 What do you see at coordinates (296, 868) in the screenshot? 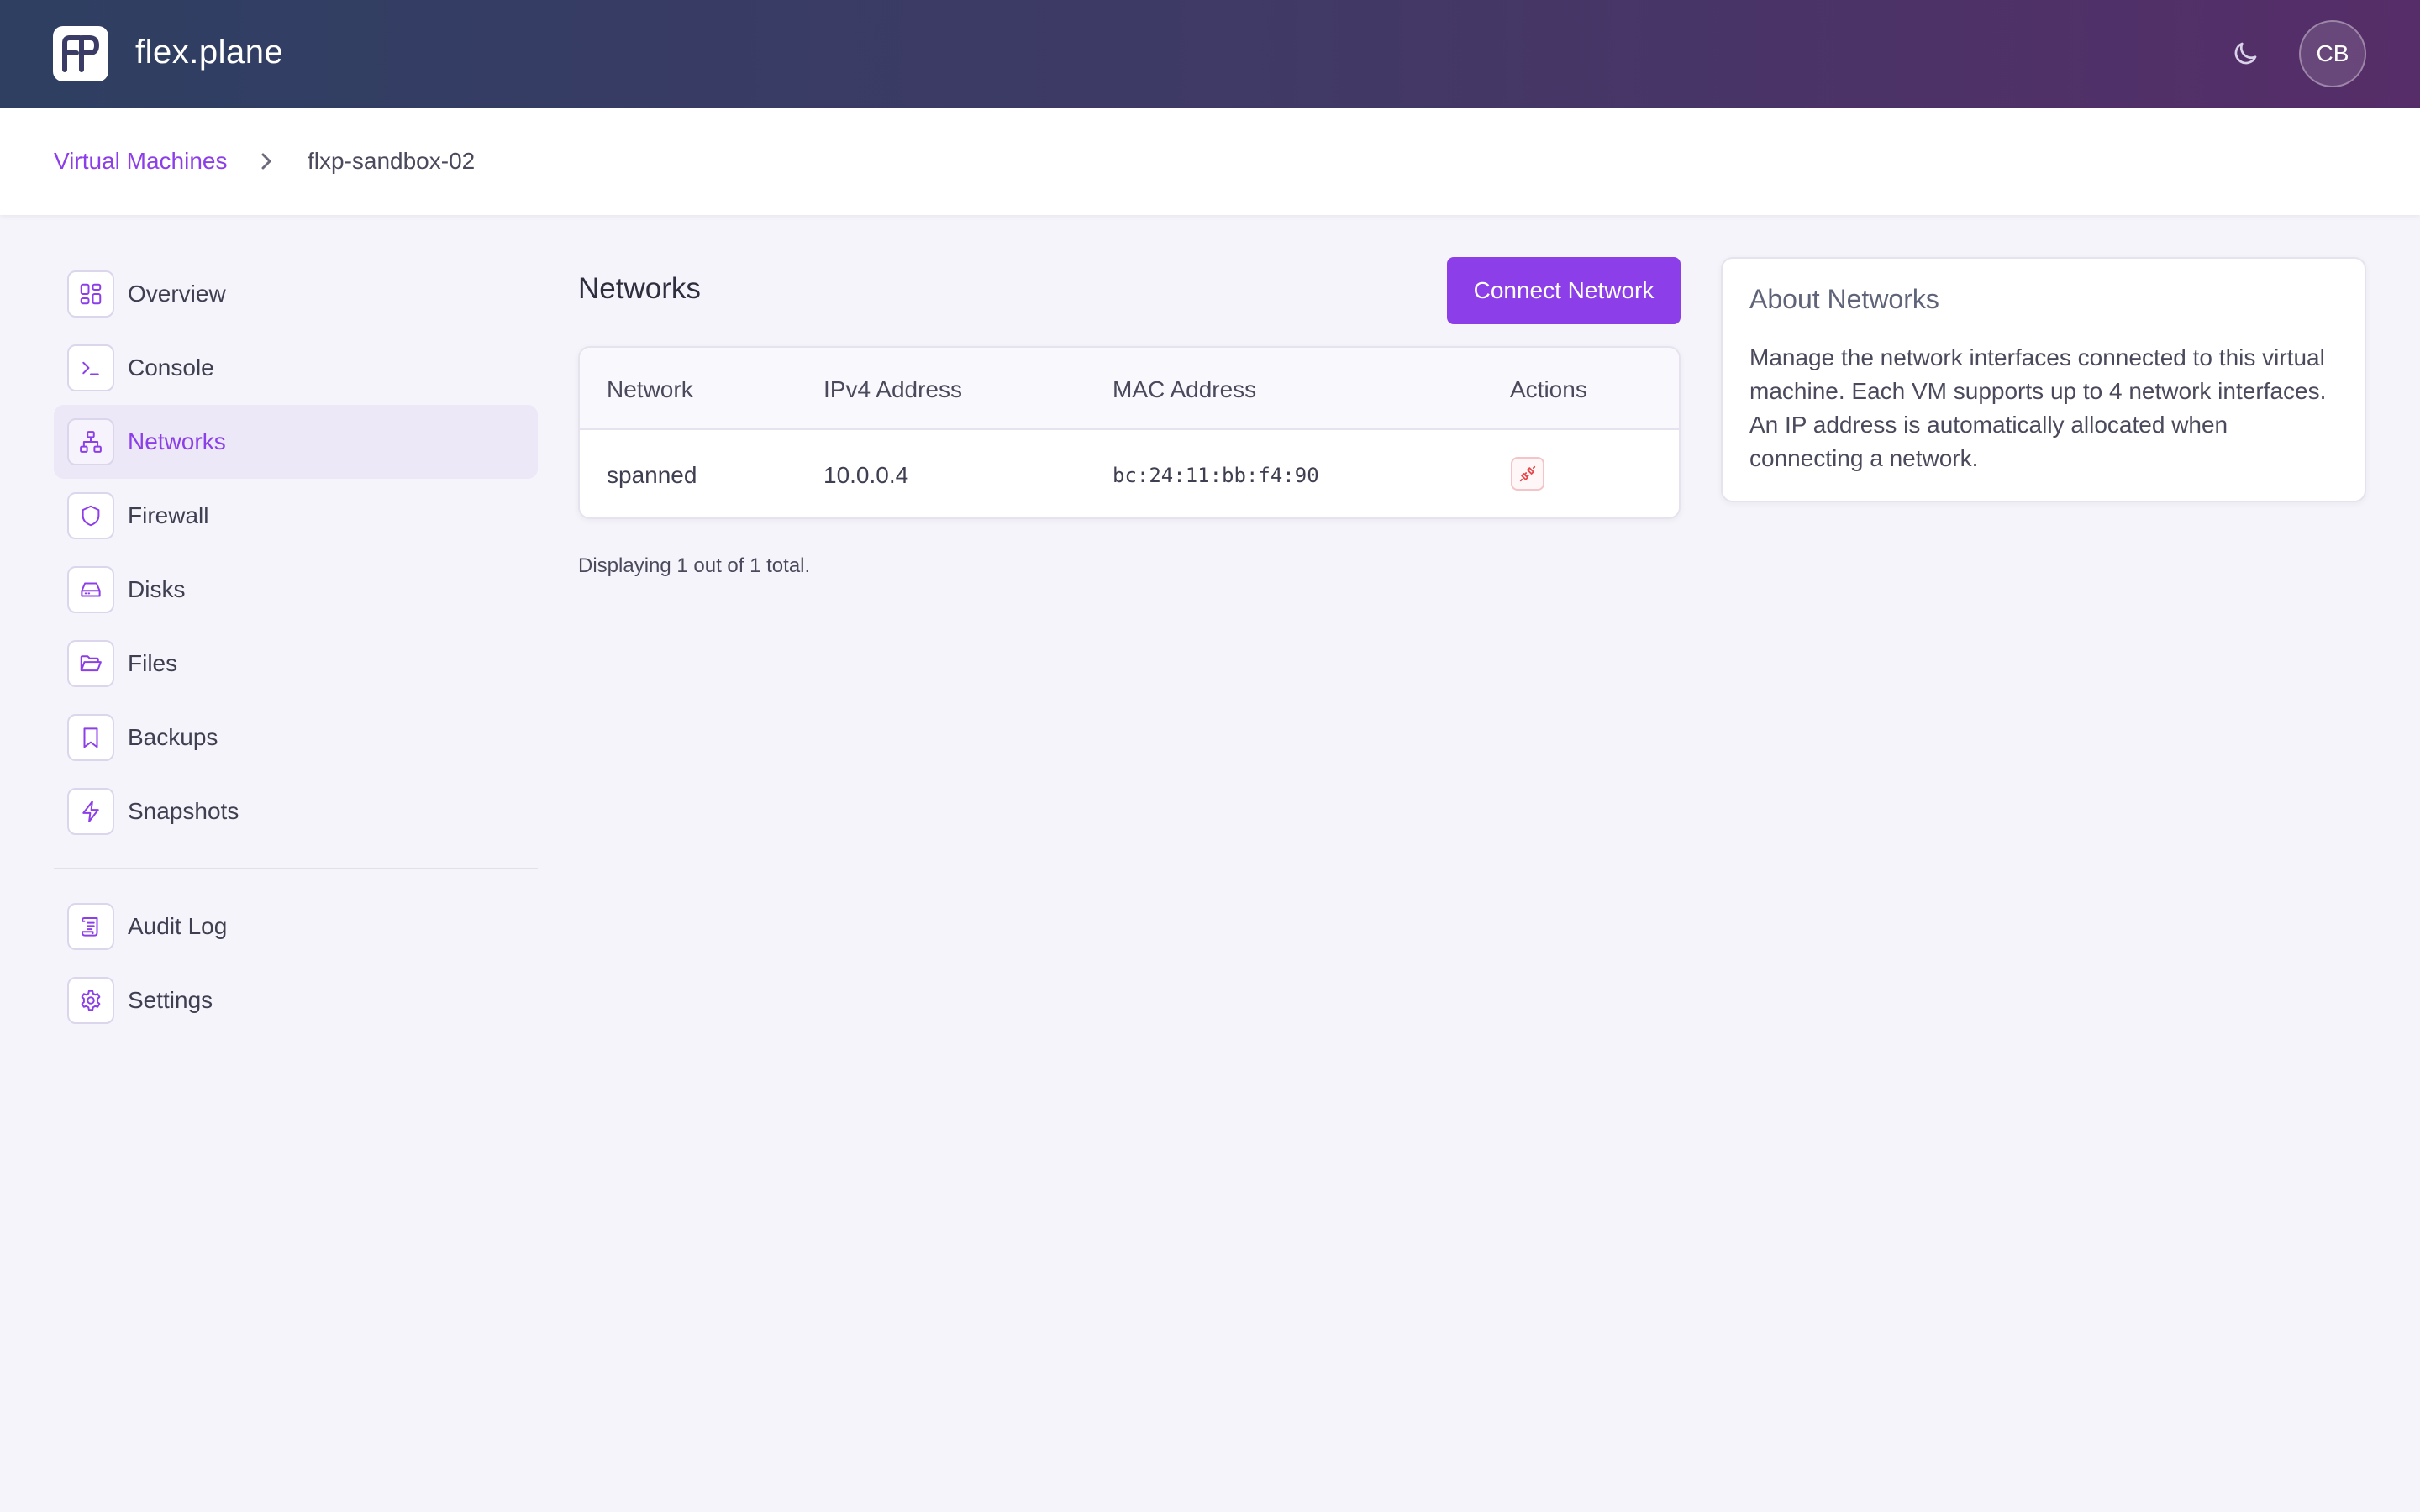
I see `sidebar-divider` at bounding box center [296, 868].